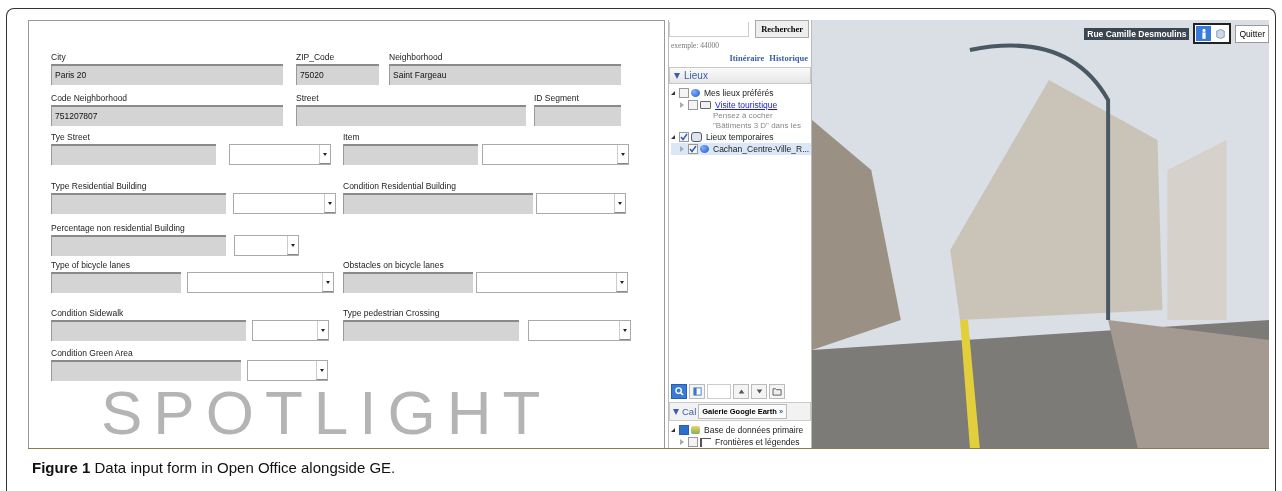 This screenshot has height=491, width=1282. I want to click on field-label: Condition Sidewalk, so click(88, 313).